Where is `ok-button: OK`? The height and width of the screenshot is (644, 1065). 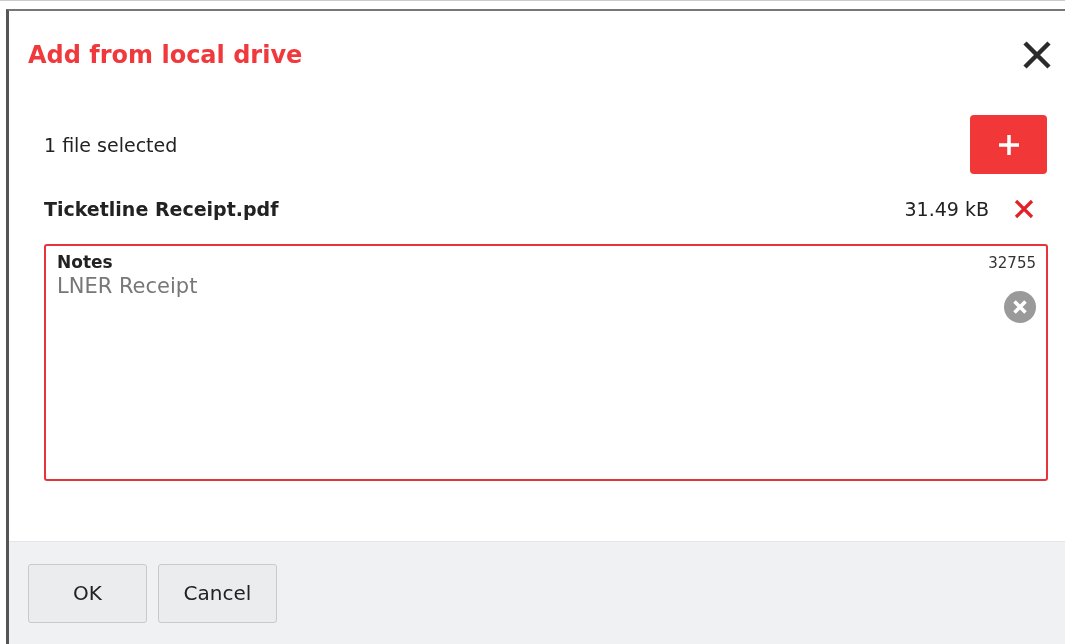
ok-button: OK is located at coordinates (87, 593).